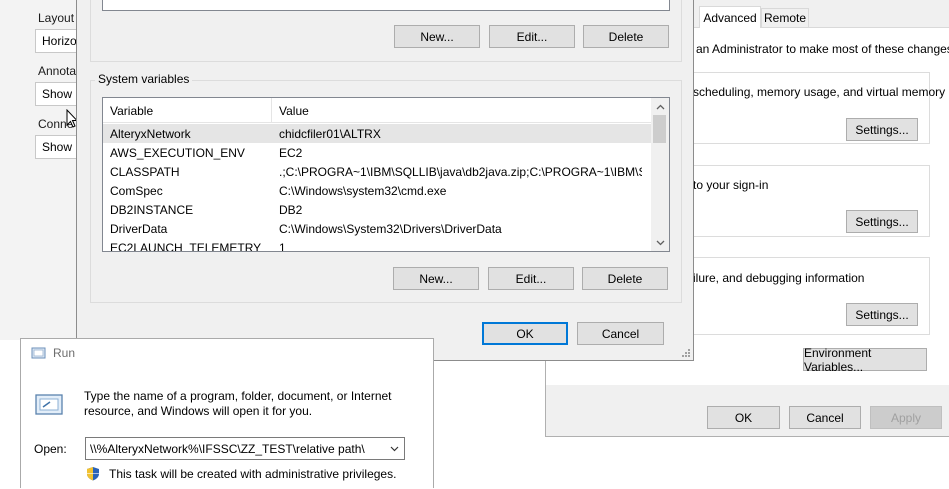  I want to click on resize-grip-icon, so click(686, 353).